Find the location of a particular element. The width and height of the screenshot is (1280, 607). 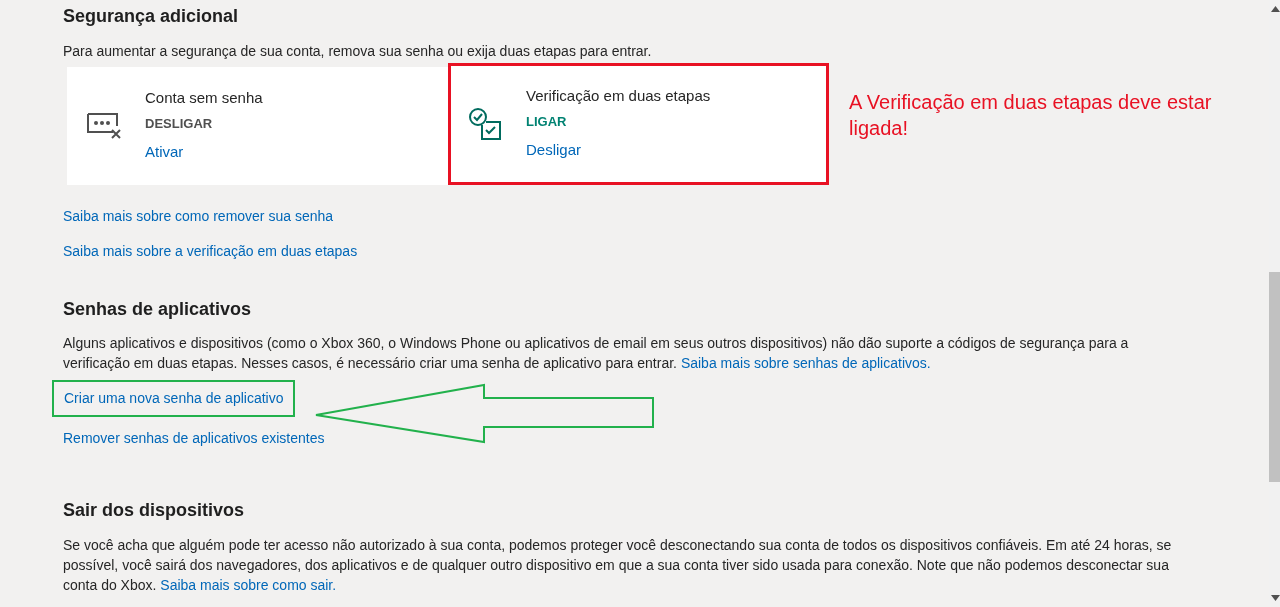

link: Criar uma nova senha de aplicativo is located at coordinates (174, 399).